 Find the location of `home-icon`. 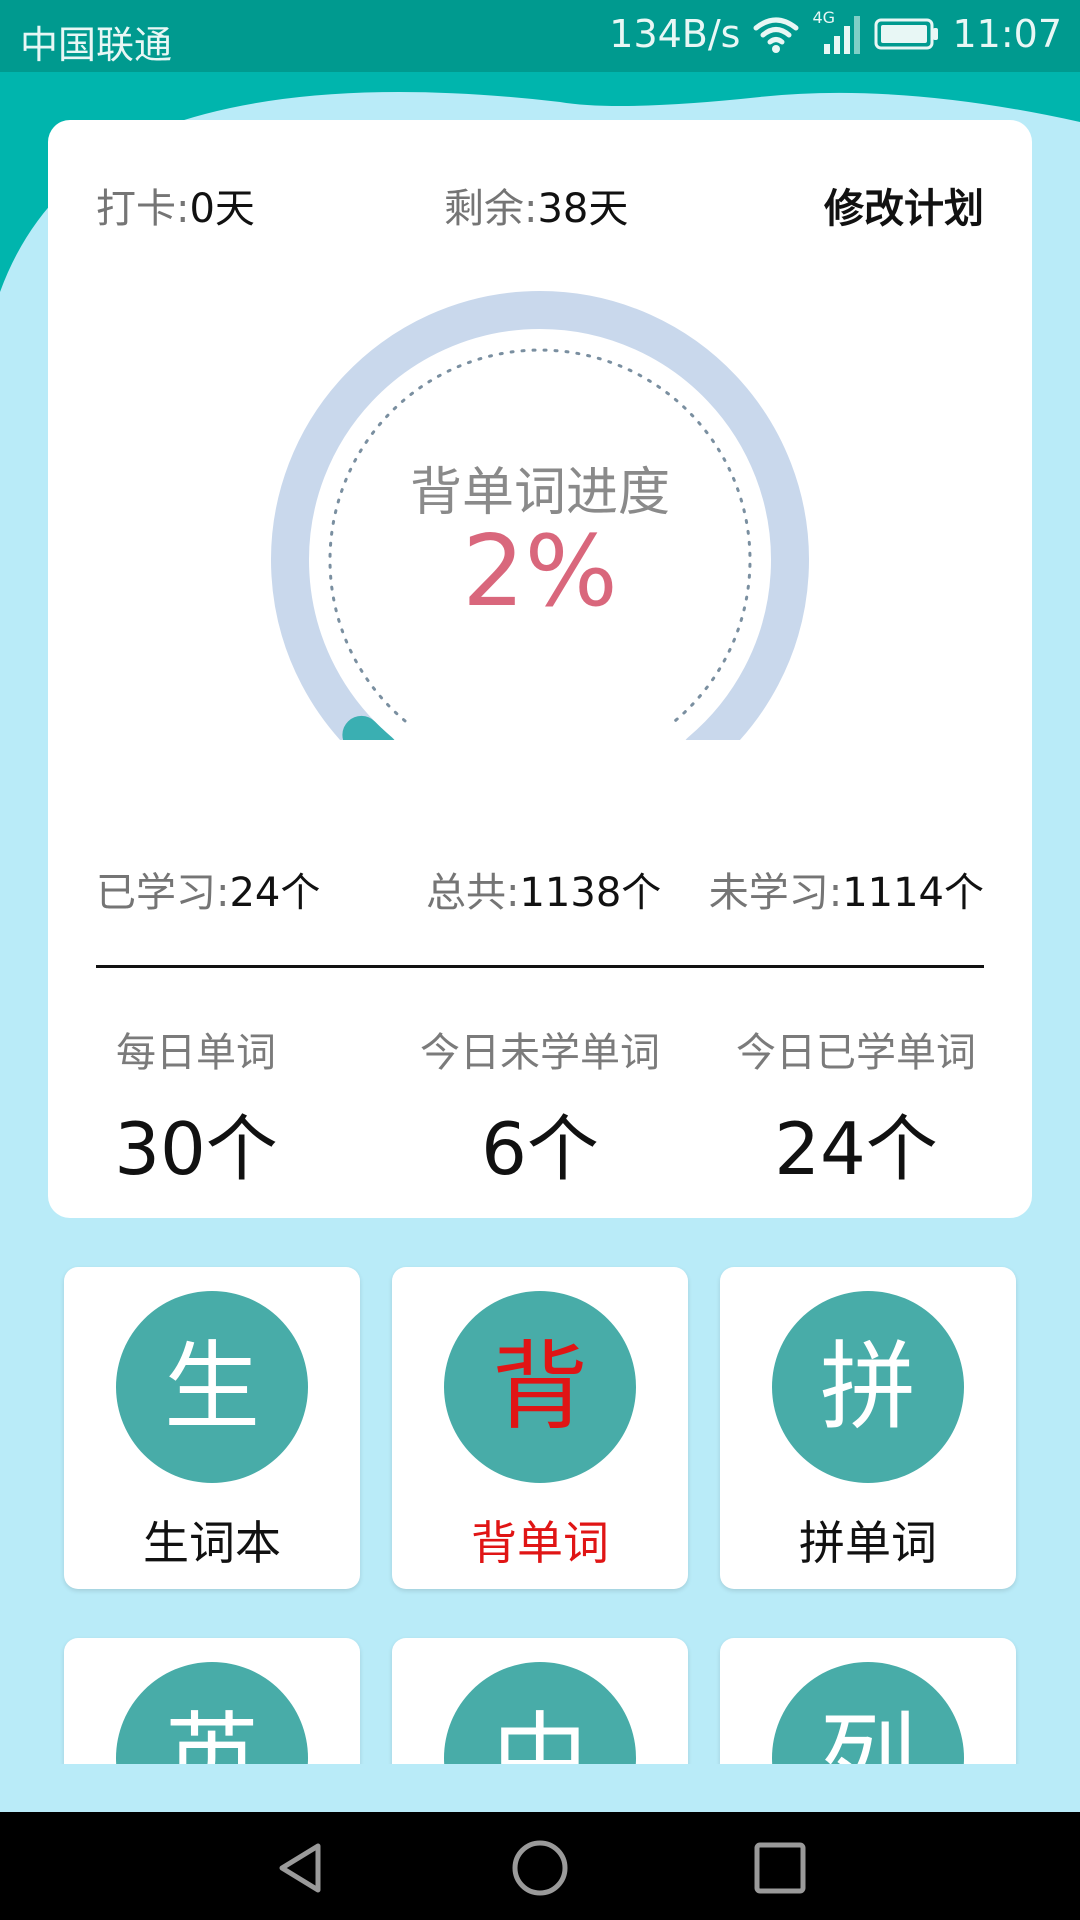

home-icon is located at coordinates (540, 1868).